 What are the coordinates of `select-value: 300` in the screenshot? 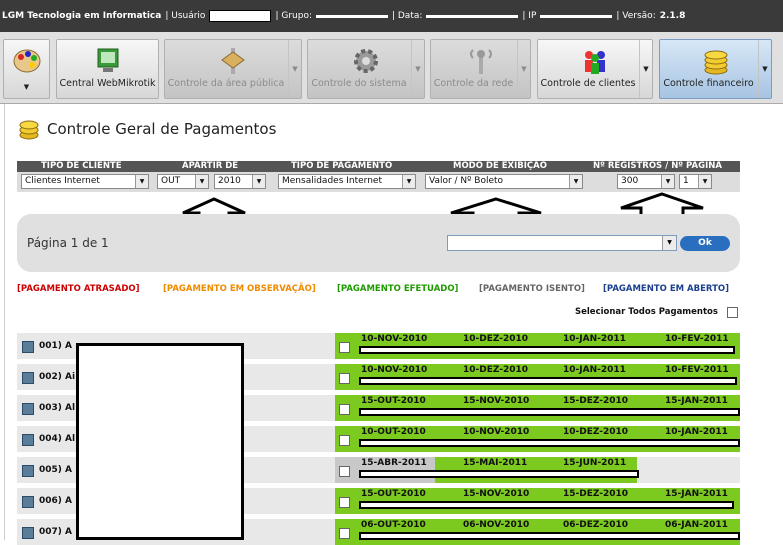 It's located at (630, 181).